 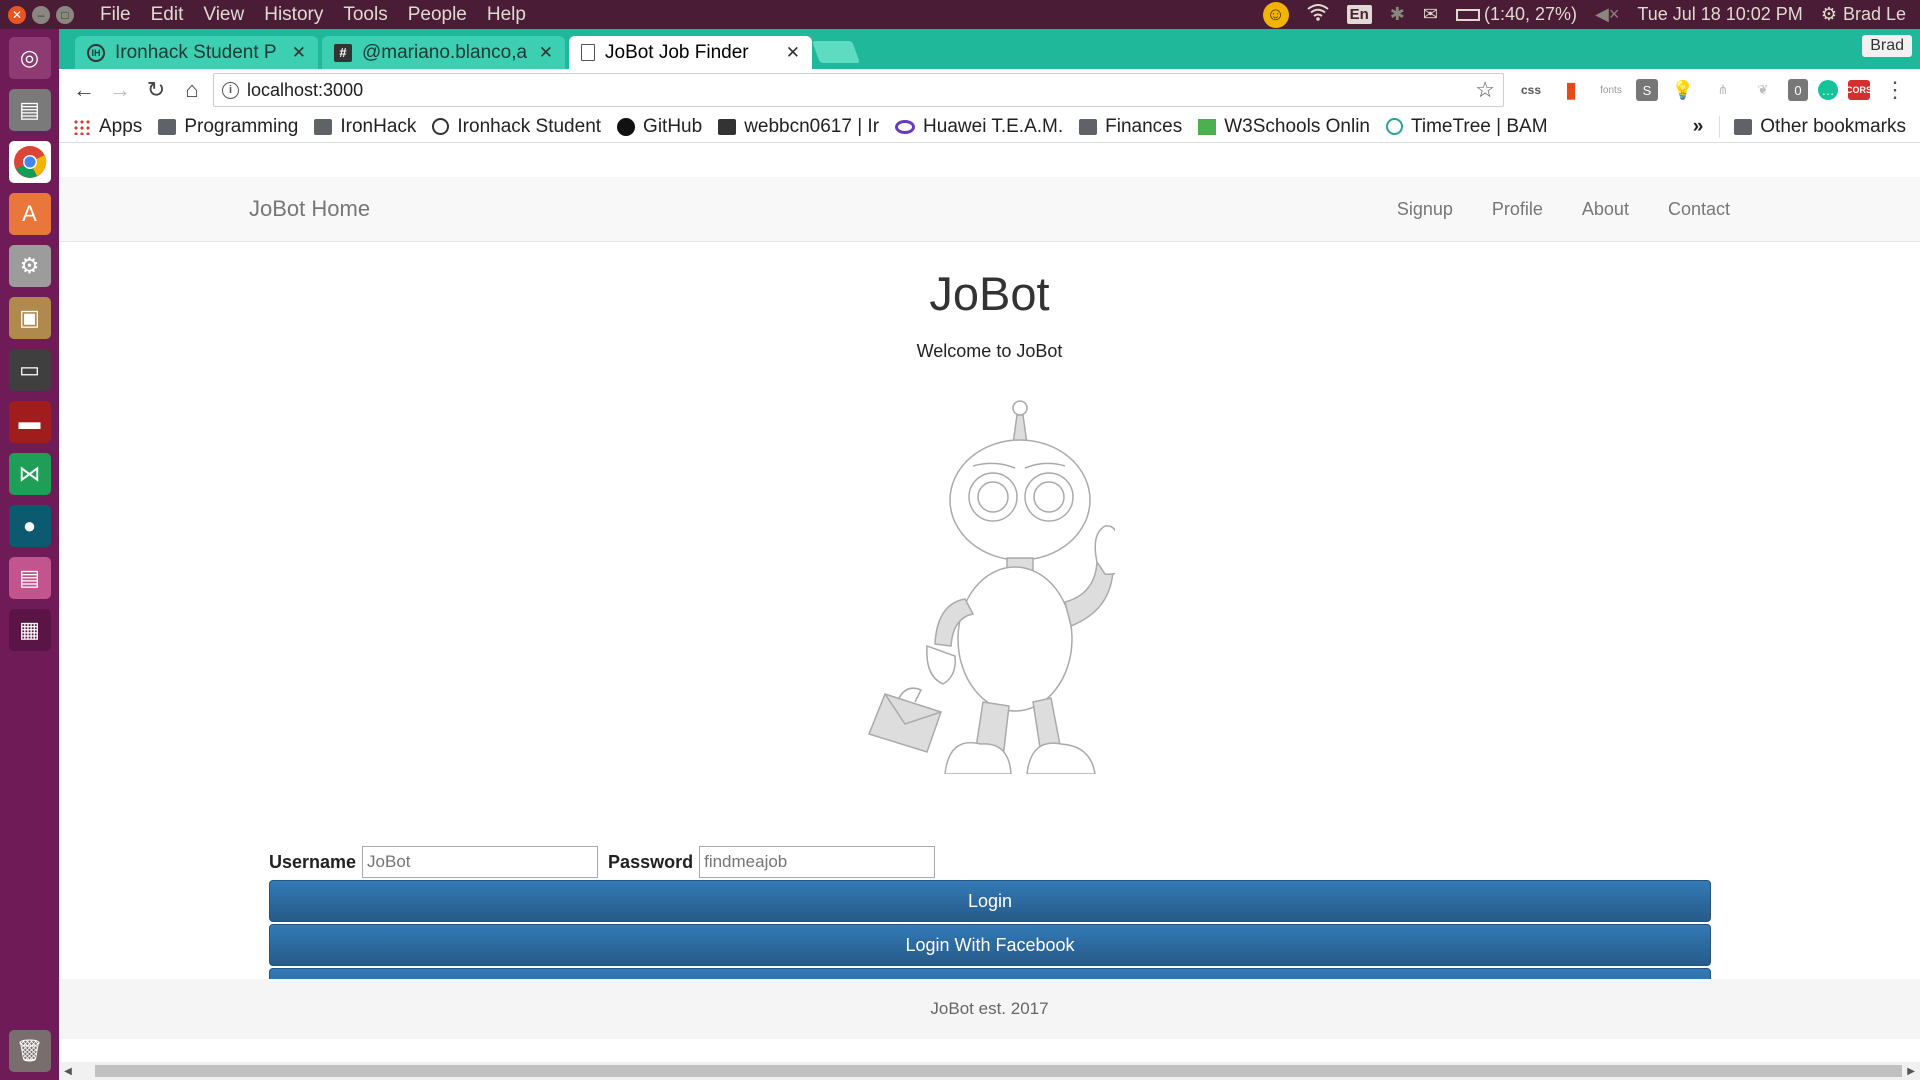 What do you see at coordinates (1485, 90) in the screenshot?
I see `bookmark-star-icon: ☆` at bounding box center [1485, 90].